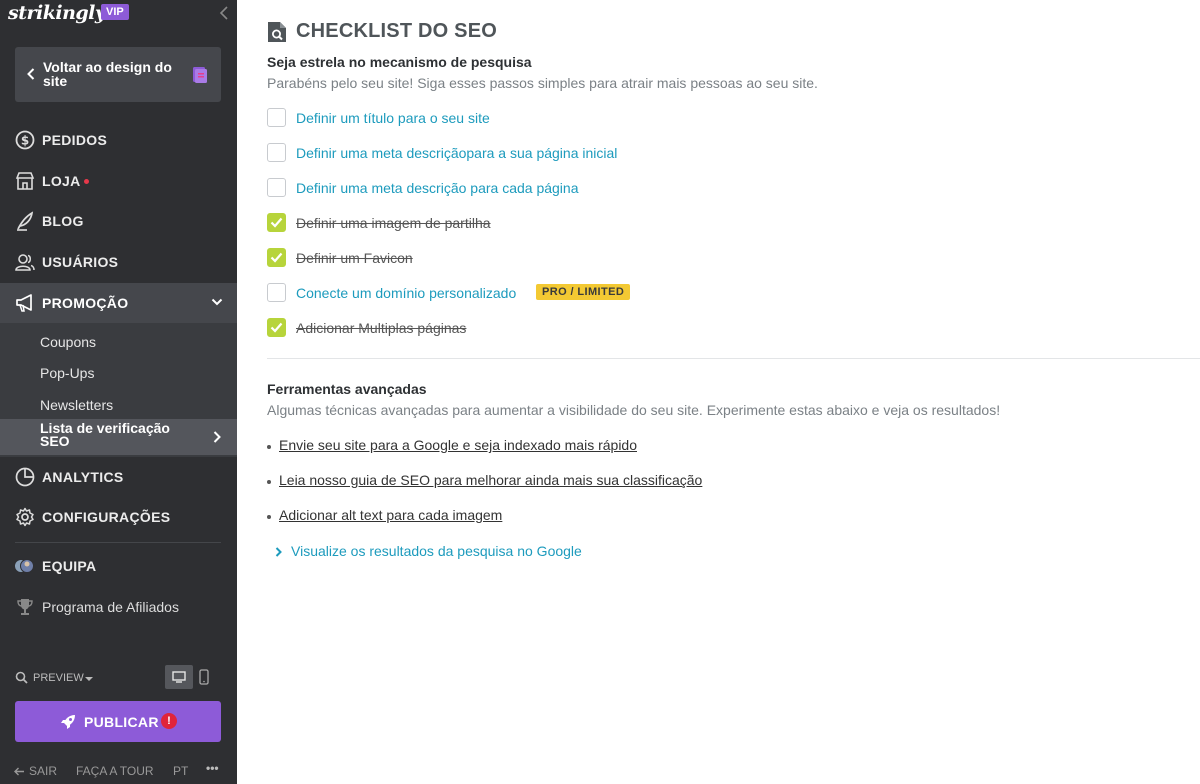 This screenshot has height=784, width=1200. I want to click on checklist-item-label: Definir um Favicon, so click(354, 258).